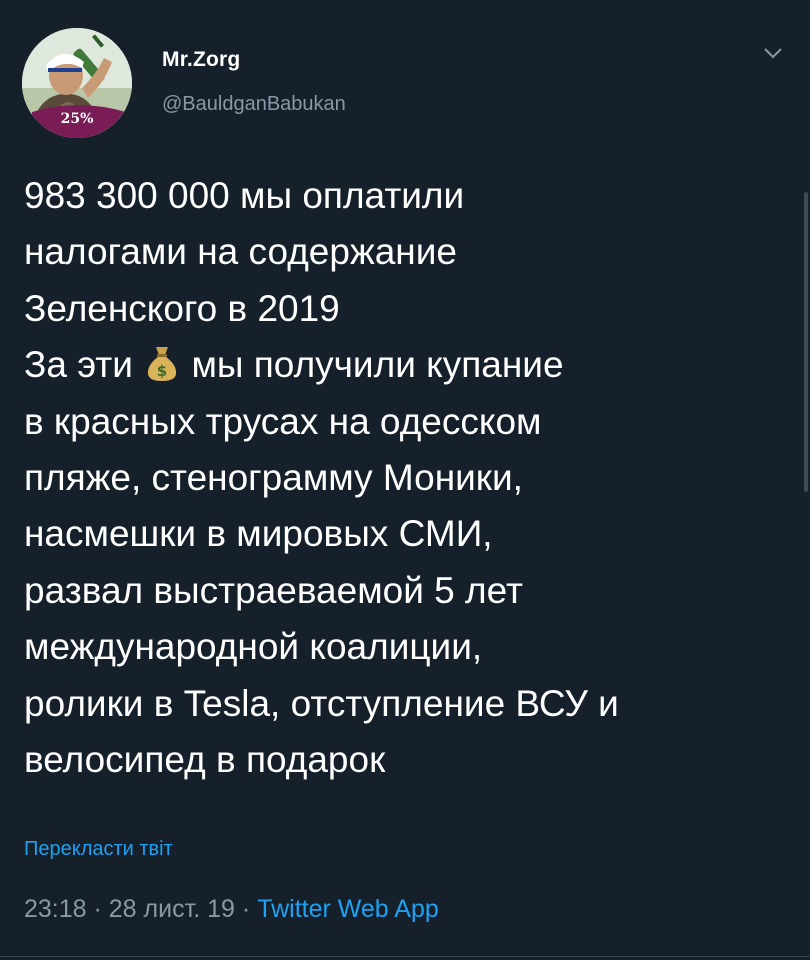 This screenshot has width=810, height=960. I want to click on display-name: Mr.Zorg, so click(254, 60).